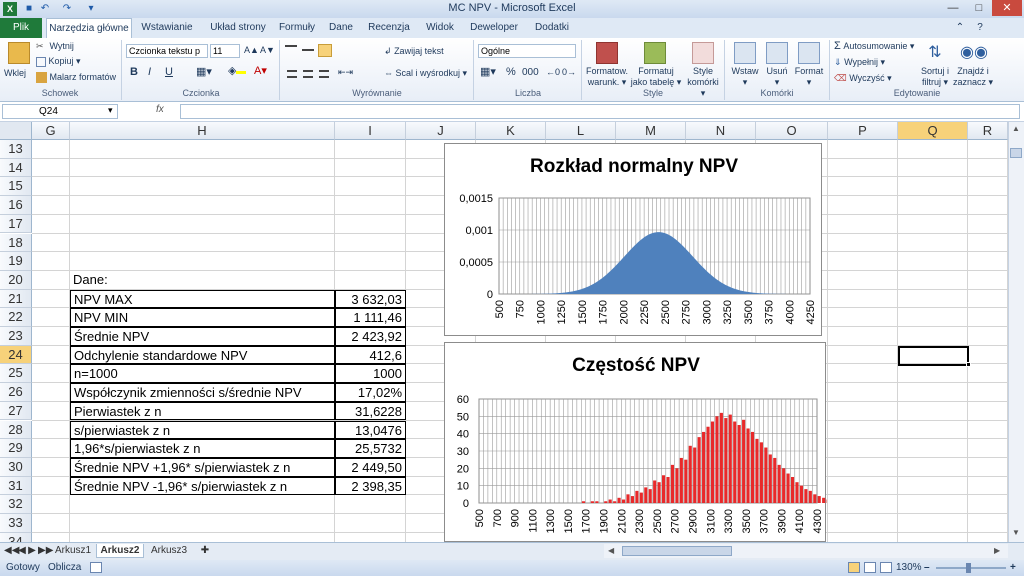 The width and height of the screenshot is (1024, 576). What do you see at coordinates (511, 72) in the screenshot?
I see `percent-button: %` at bounding box center [511, 72].